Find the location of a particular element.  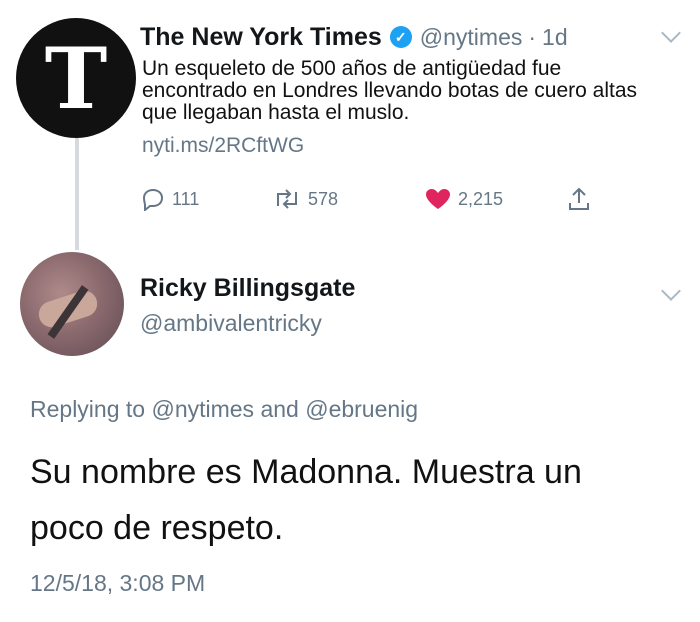

mention-link: @nytimes is located at coordinates (202, 409).